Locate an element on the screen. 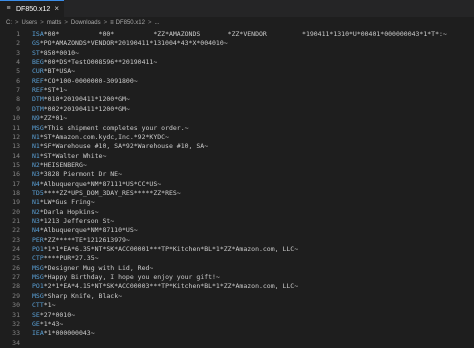 This screenshot has width=474, height=348. segment-elements: *1*43~ is located at coordinates (51, 323).